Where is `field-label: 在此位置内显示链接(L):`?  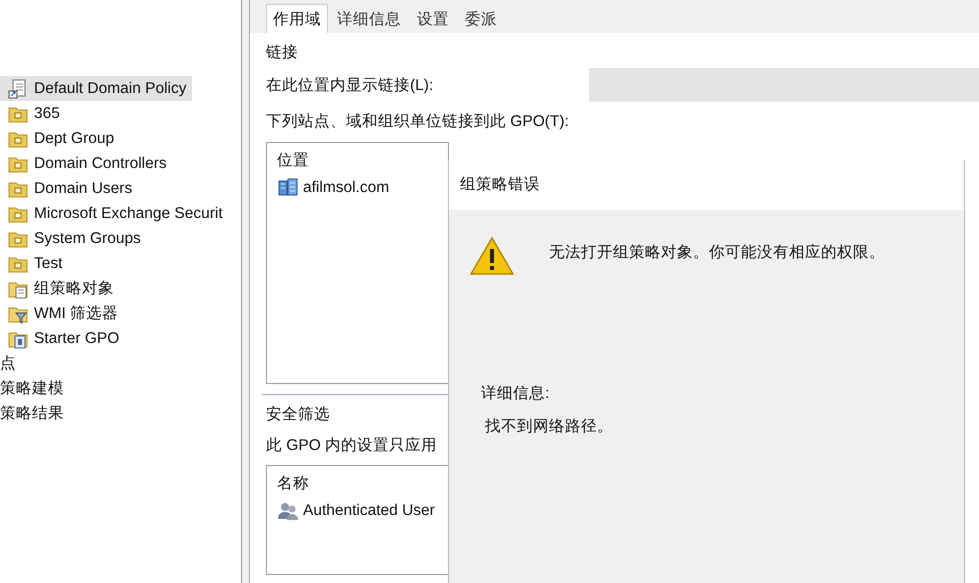 field-label: 在此位置内显示链接(L): is located at coordinates (350, 86).